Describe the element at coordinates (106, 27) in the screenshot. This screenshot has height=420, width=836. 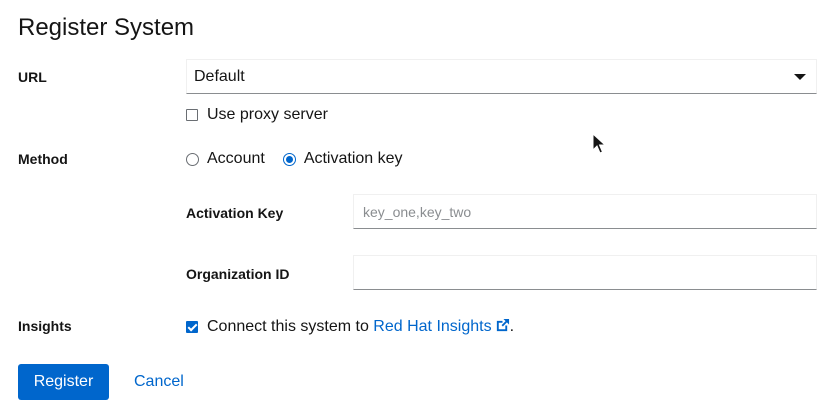
I see `page-title: Register System` at that location.